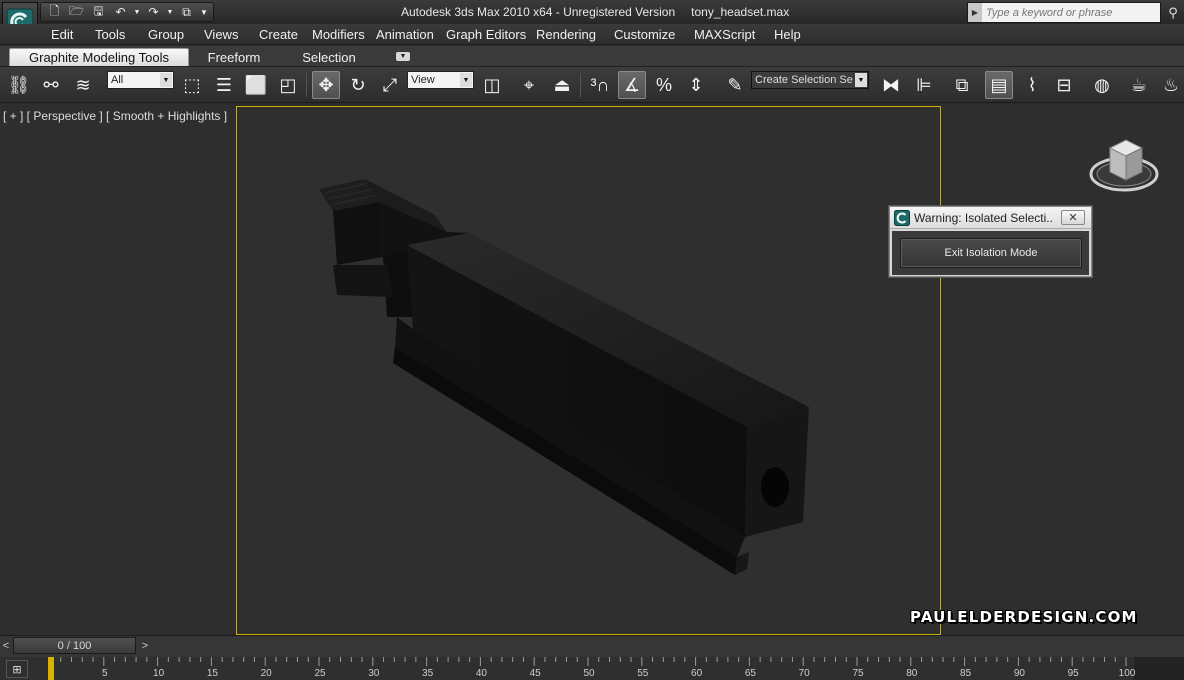 The height and width of the screenshot is (680, 1184). What do you see at coordinates (19, 85) in the screenshot?
I see `select-and-link-icon: ⛓` at bounding box center [19, 85].